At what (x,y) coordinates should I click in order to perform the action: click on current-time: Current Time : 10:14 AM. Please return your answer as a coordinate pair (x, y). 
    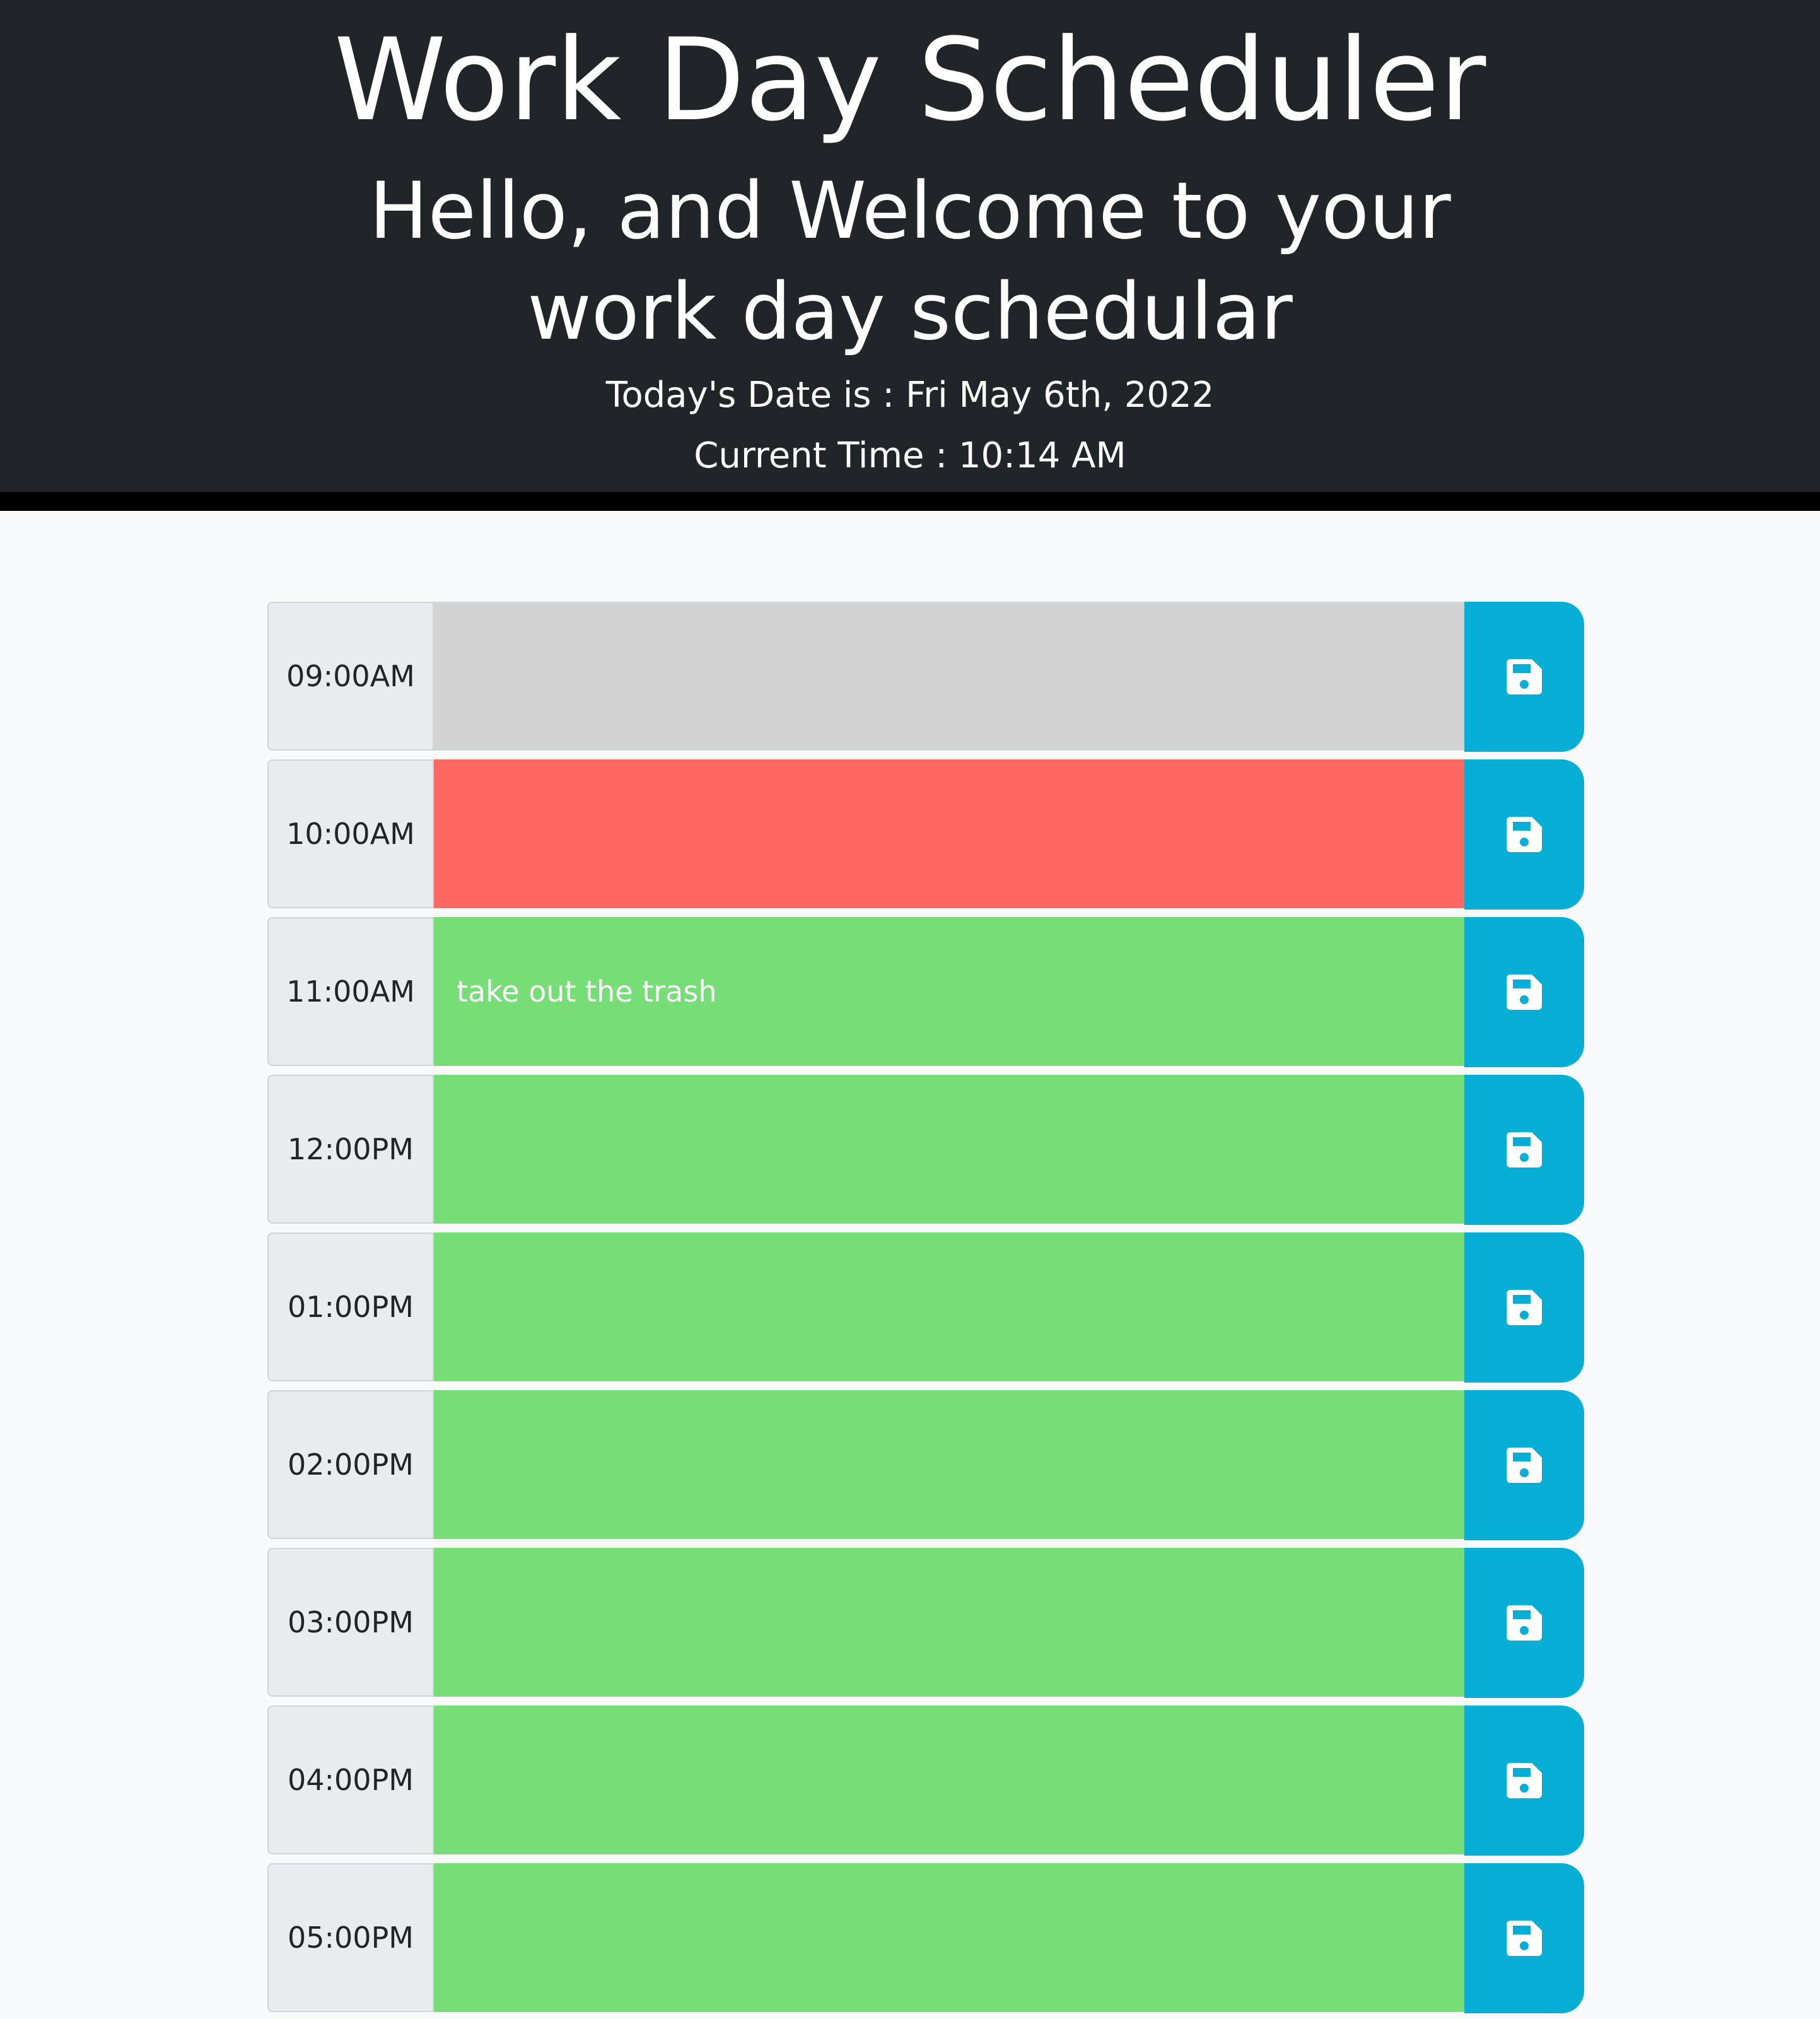
    Looking at the image, I should click on (910, 455).